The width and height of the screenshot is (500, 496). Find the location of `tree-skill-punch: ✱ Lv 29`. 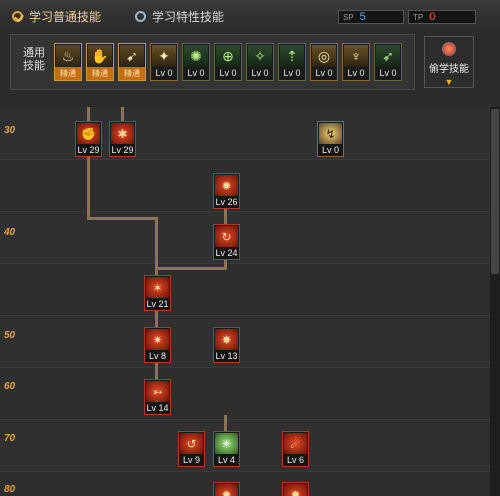

tree-skill-punch: ✱ Lv 29 is located at coordinates (122, 139).